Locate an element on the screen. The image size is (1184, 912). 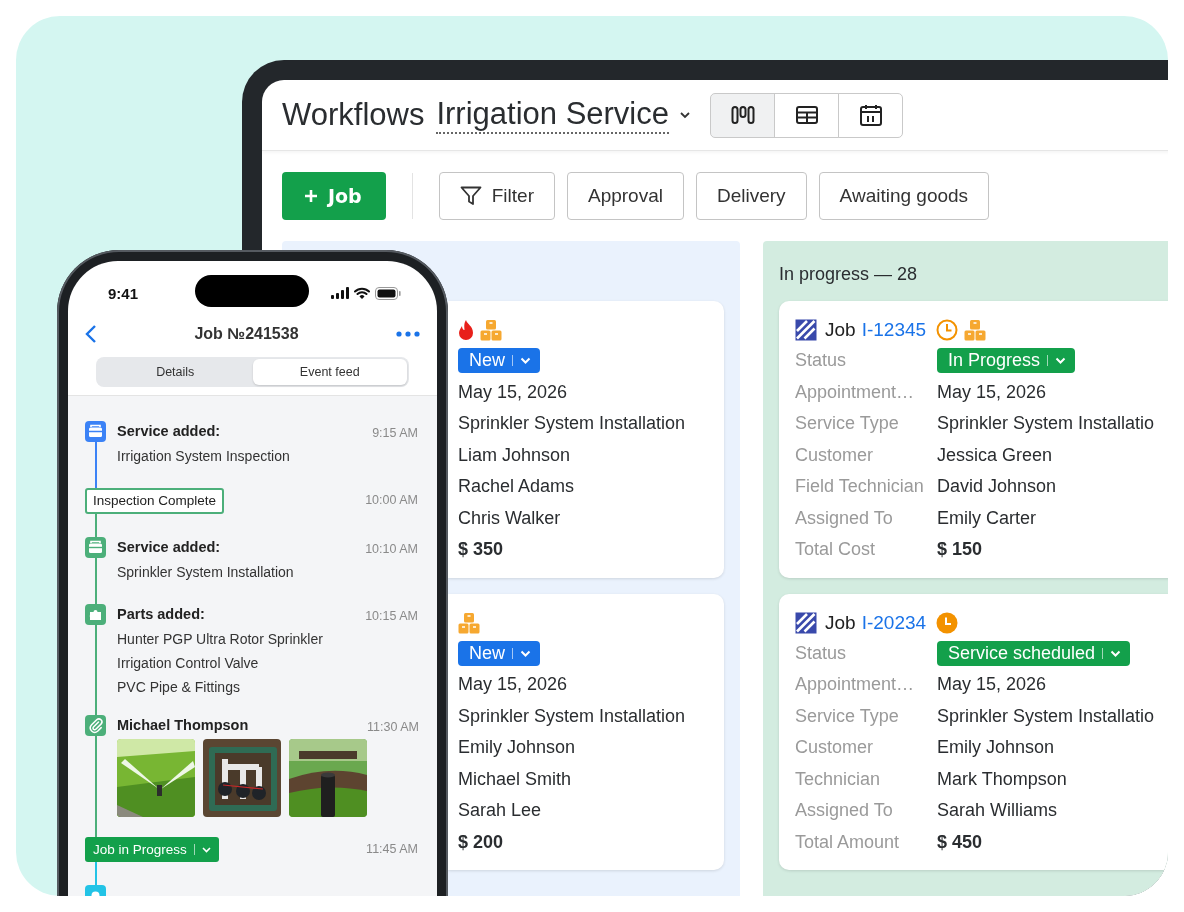
status-tag: Inspection Complete is located at coordinates (155, 501).